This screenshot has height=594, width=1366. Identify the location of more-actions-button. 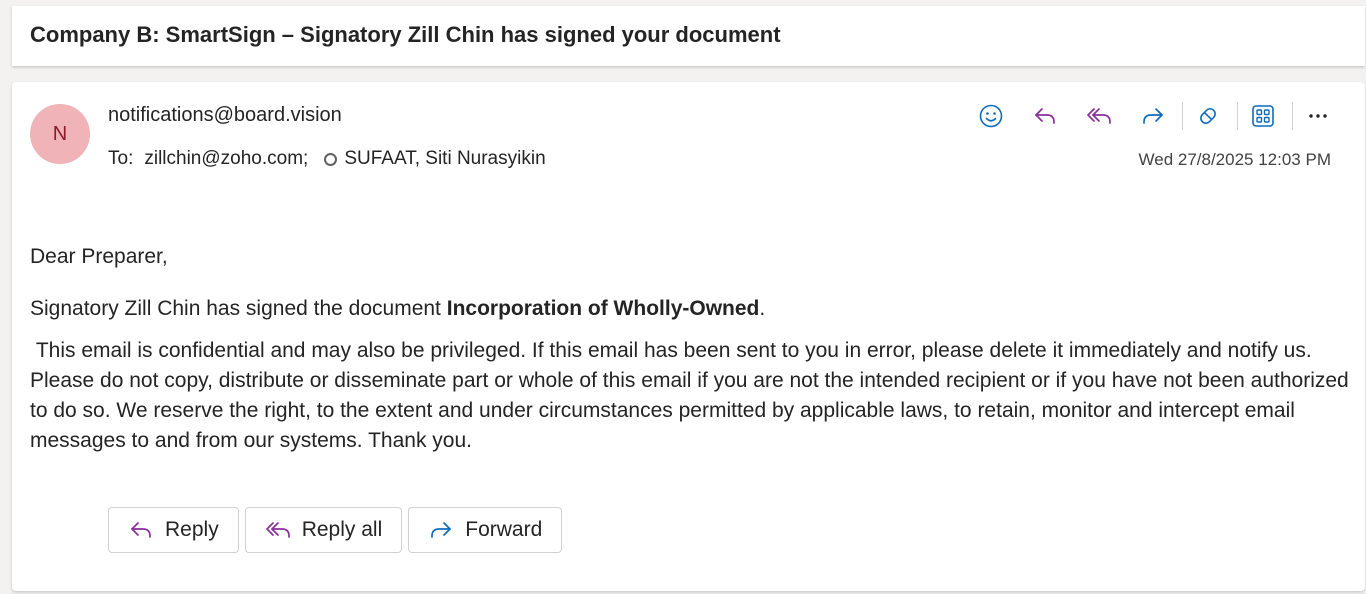
(1318, 116).